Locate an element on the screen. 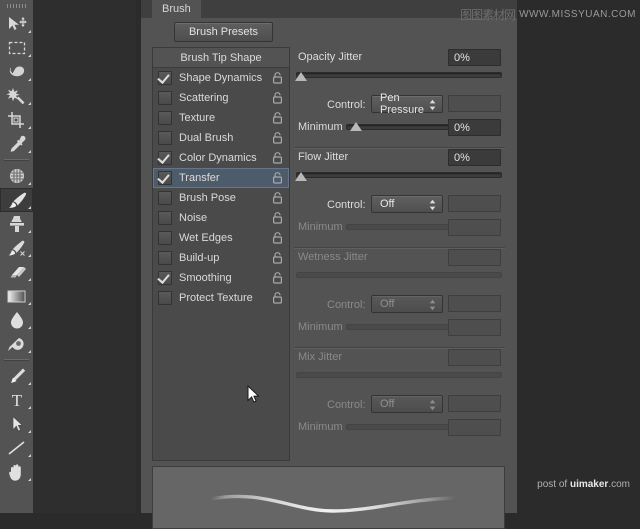 The width and height of the screenshot is (640, 529). brush-stroke-preview is located at coordinates (328, 497).